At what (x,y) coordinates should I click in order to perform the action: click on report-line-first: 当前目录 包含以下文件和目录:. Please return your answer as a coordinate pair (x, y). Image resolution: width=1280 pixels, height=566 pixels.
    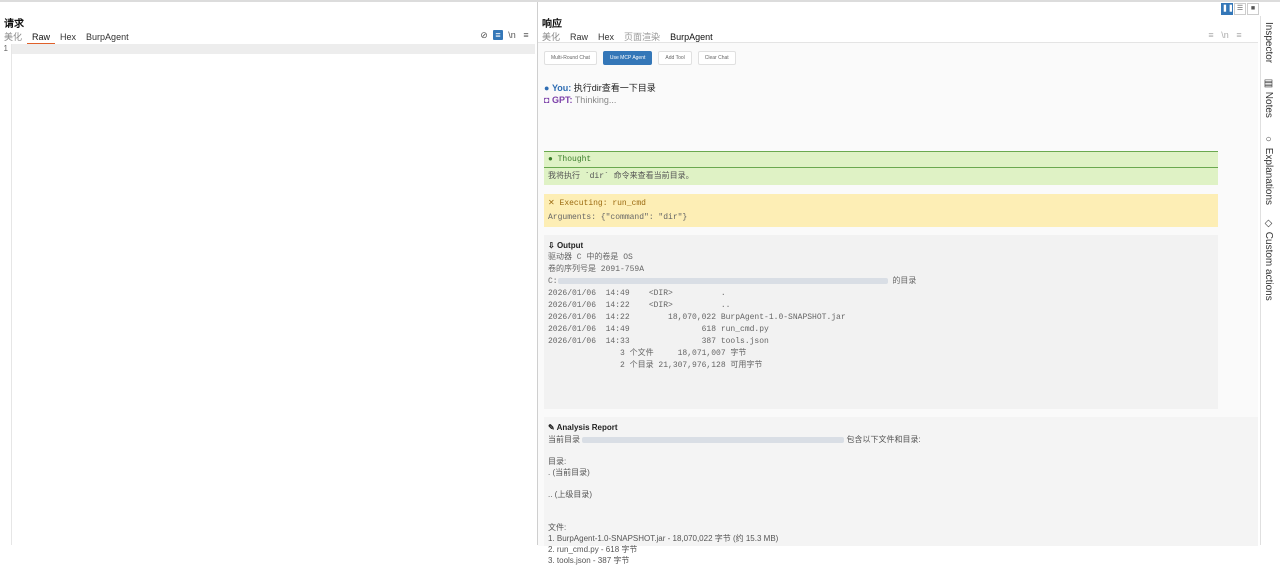
    Looking at the image, I should click on (901, 439).